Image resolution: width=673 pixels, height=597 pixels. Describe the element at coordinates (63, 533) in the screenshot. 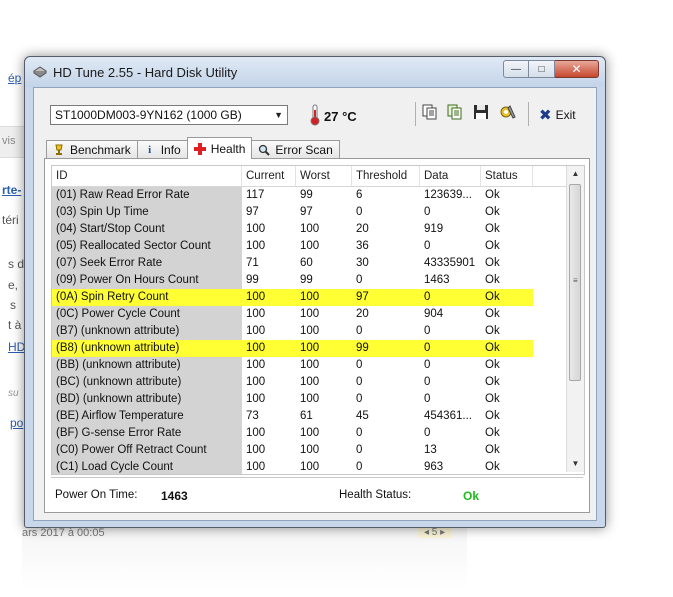

I see `bg-footer-date: ars 2017 à 00:05` at that location.